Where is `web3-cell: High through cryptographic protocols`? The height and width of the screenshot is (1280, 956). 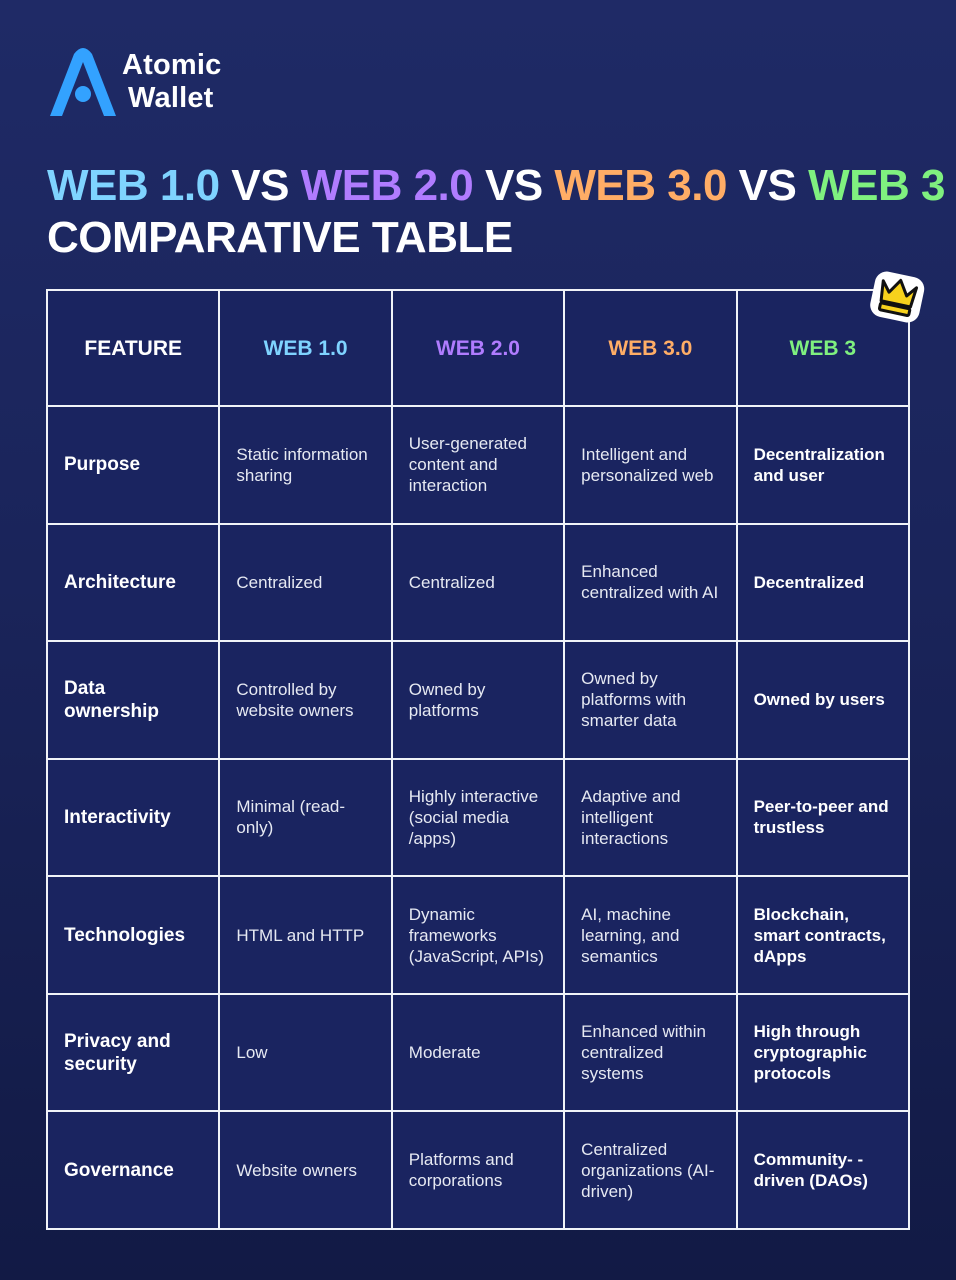 web3-cell: High through cryptographic protocols is located at coordinates (823, 1052).